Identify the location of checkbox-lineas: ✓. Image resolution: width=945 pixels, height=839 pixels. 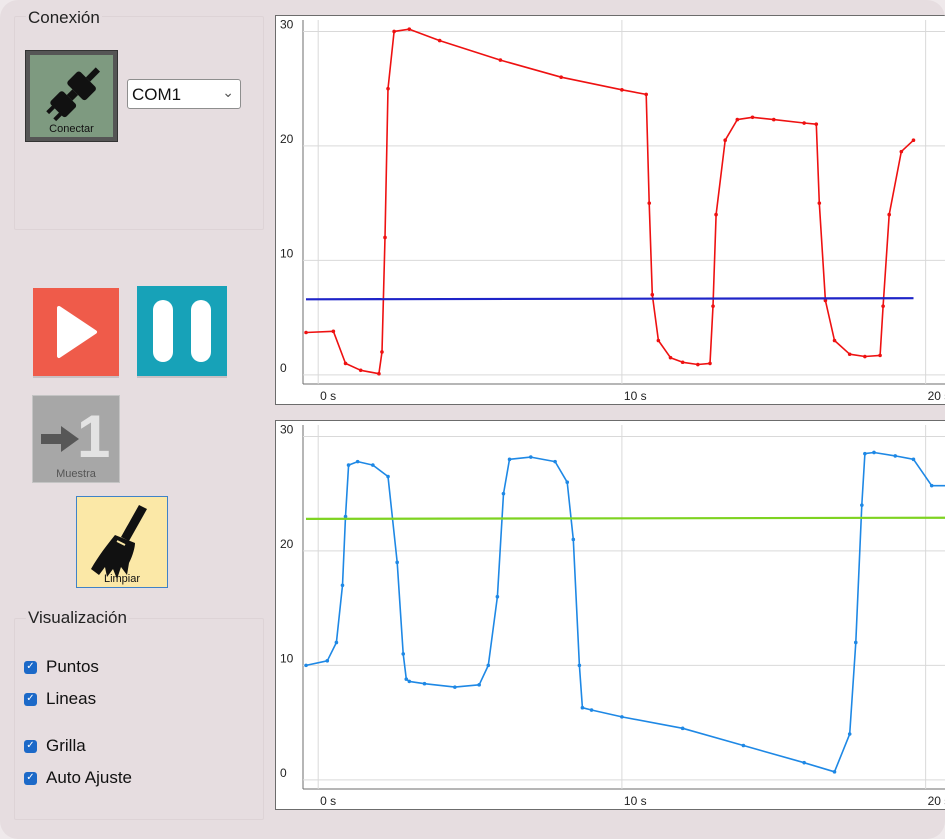
(30, 699).